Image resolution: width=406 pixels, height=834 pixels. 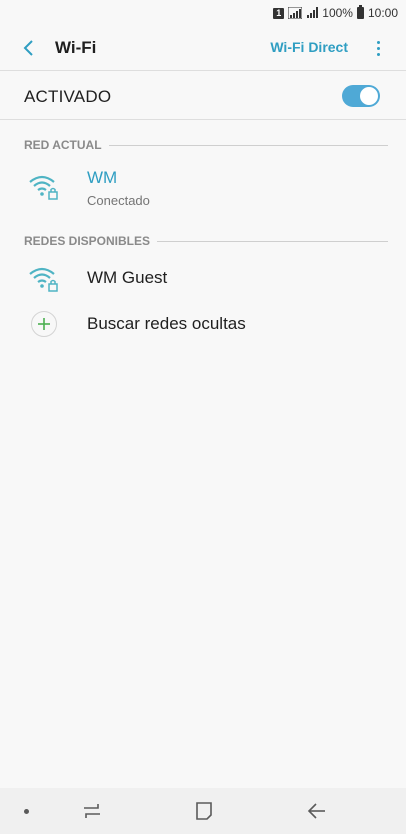 What do you see at coordinates (203, 70) in the screenshot?
I see `header-divider` at bounding box center [203, 70].